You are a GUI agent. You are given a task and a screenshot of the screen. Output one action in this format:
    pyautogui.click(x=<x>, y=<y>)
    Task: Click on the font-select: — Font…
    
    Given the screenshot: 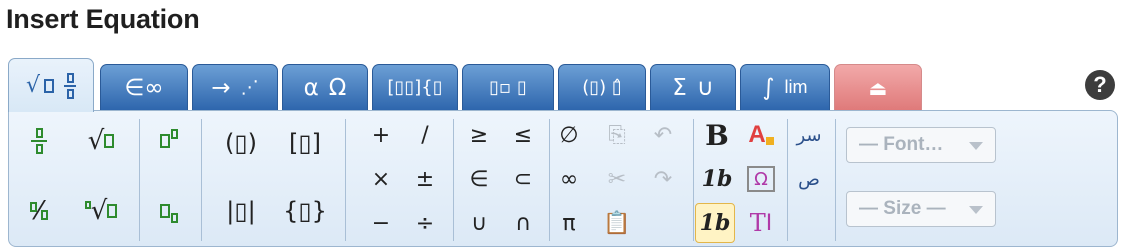 What is the action you would take?
    pyautogui.click(x=921, y=145)
    